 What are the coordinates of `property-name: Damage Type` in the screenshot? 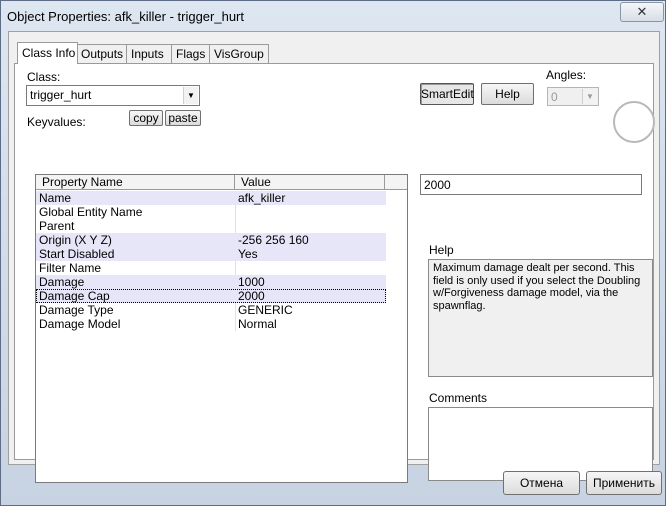 It's located at (76, 310).